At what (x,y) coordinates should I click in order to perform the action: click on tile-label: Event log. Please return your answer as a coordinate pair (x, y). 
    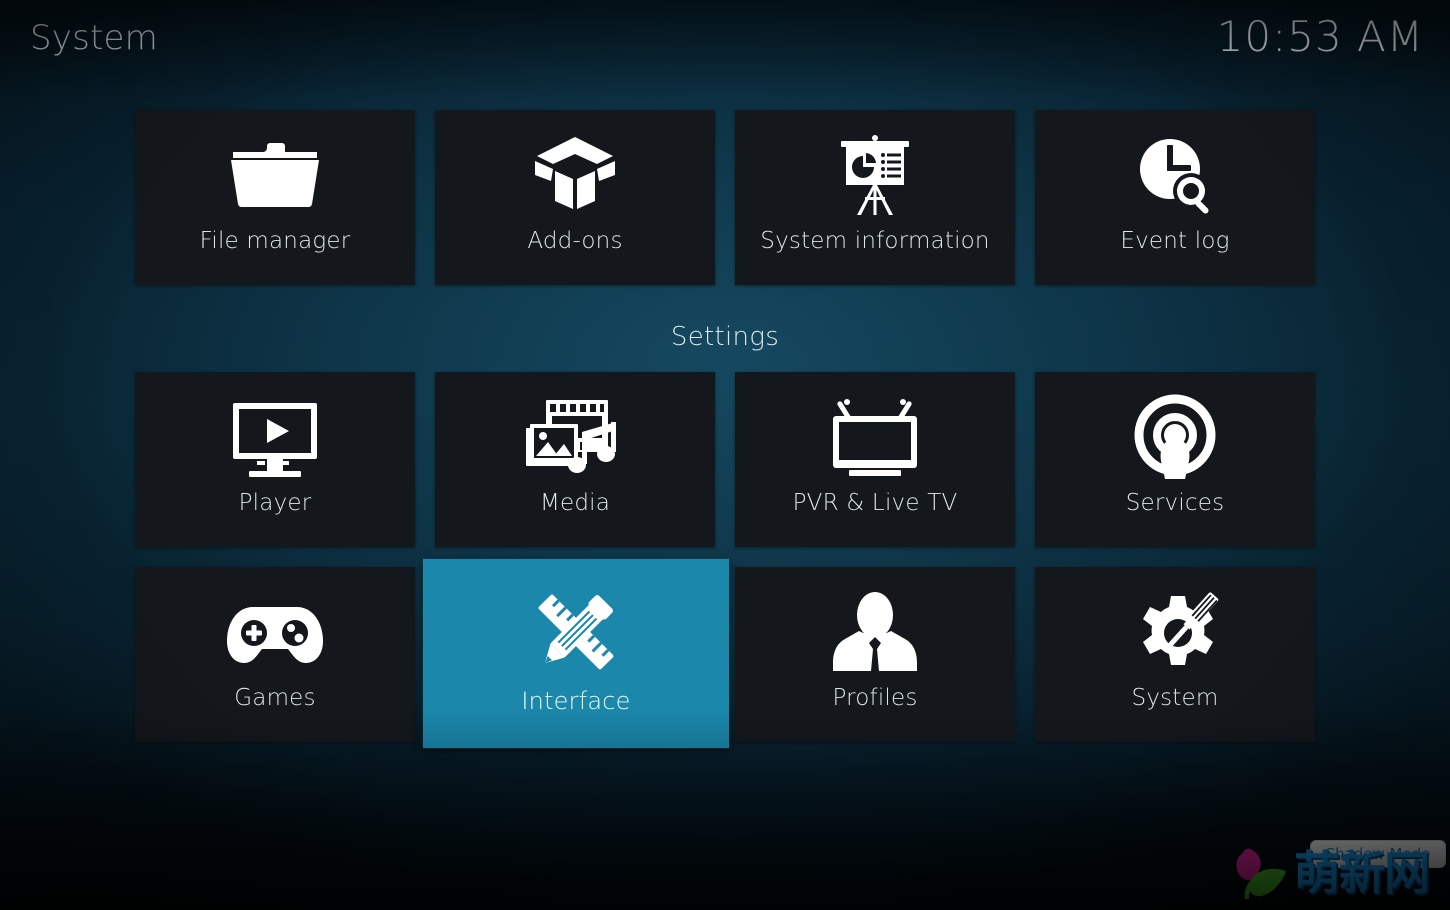
    Looking at the image, I should click on (1175, 241).